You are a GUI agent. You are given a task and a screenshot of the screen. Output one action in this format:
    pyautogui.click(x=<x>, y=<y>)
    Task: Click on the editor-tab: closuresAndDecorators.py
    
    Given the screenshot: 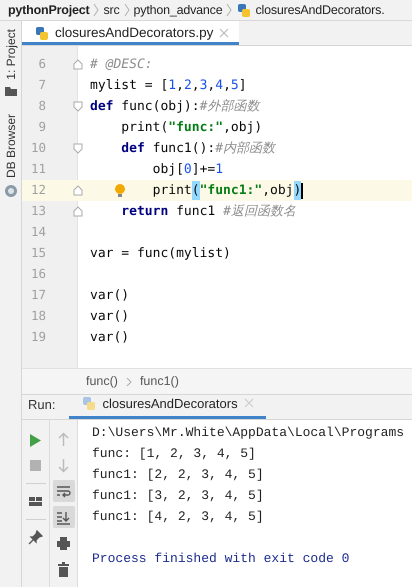 What is the action you would take?
    pyautogui.click(x=131, y=33)
    